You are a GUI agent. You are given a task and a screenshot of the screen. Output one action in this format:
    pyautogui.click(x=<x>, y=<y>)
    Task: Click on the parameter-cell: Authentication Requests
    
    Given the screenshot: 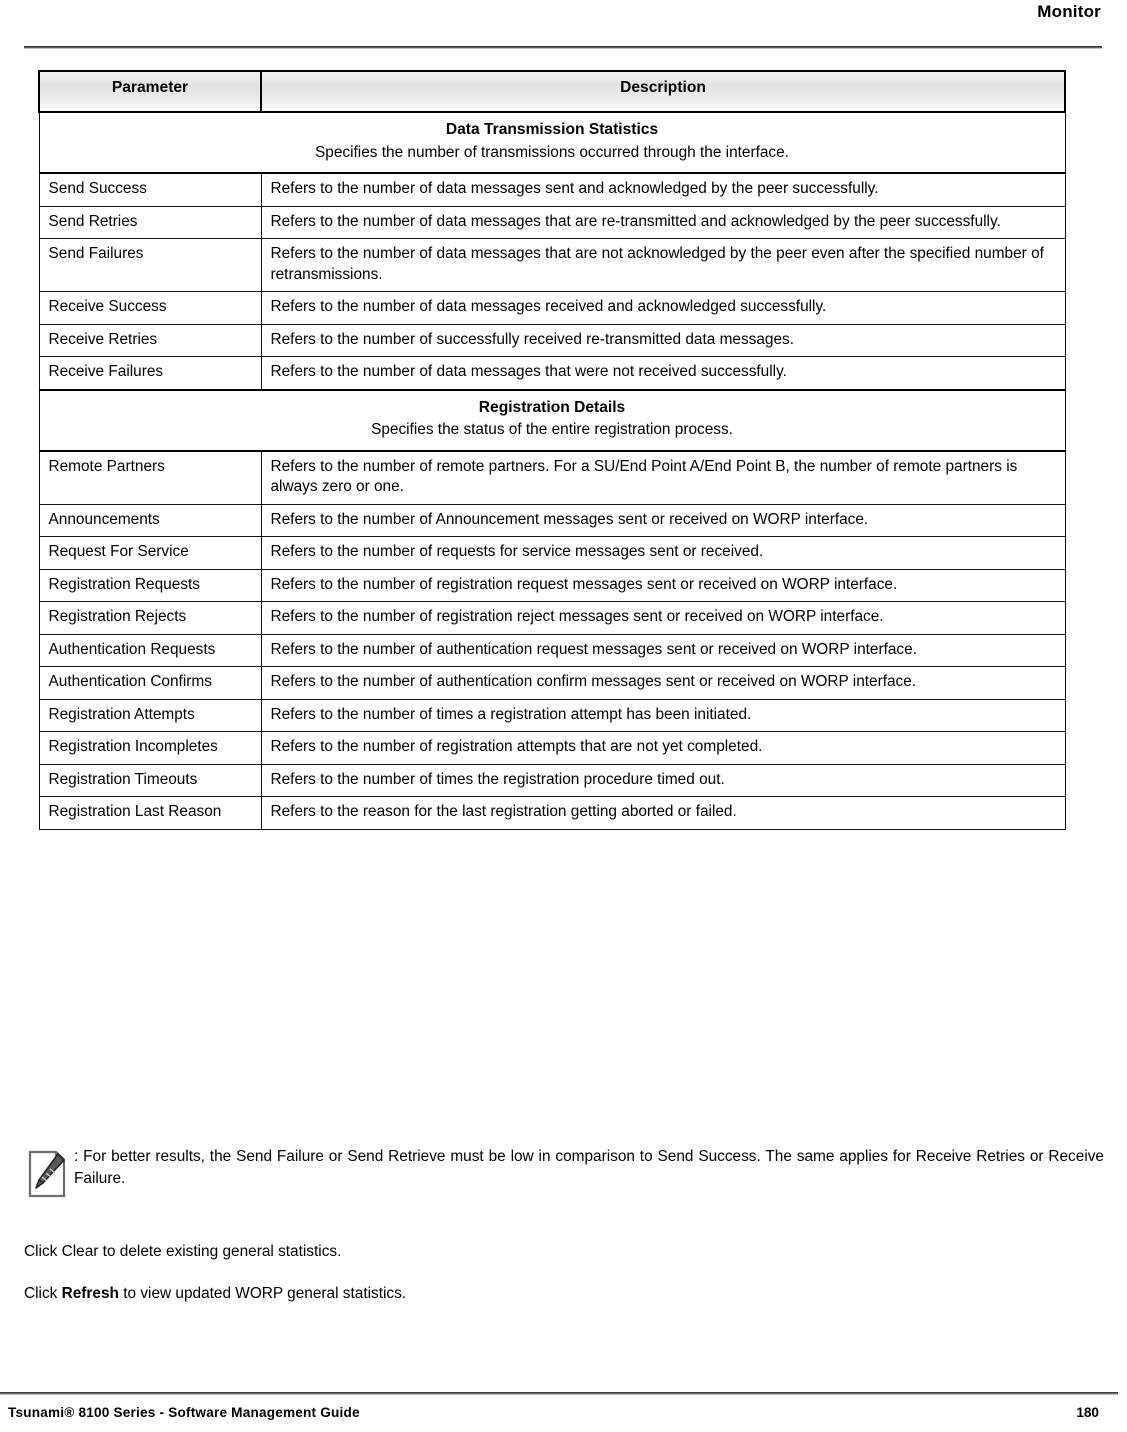 What is the action you would take?
    pyautogui.click(x=150, y=650)
    